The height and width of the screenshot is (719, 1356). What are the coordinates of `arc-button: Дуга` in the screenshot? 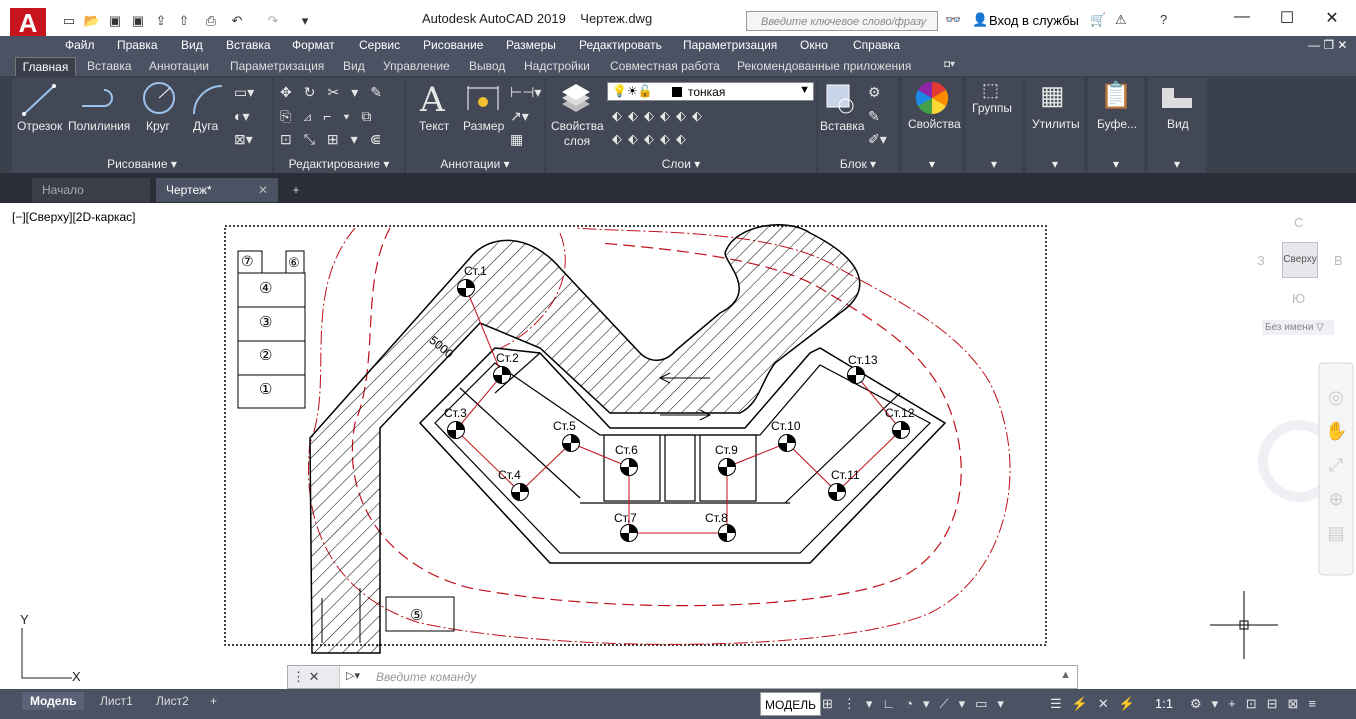 It's located at (205, 126).